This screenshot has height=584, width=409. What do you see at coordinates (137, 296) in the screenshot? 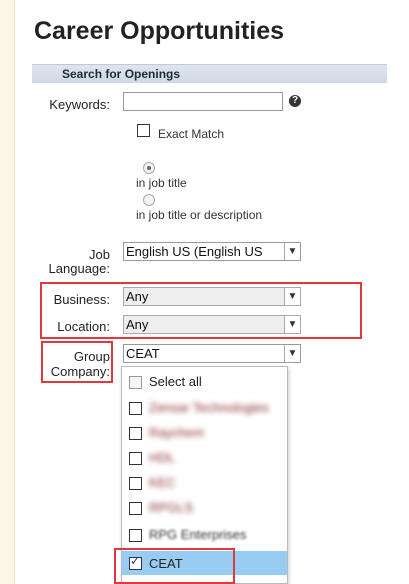
I see `business-value: Any` at bounding box center [137, 296].